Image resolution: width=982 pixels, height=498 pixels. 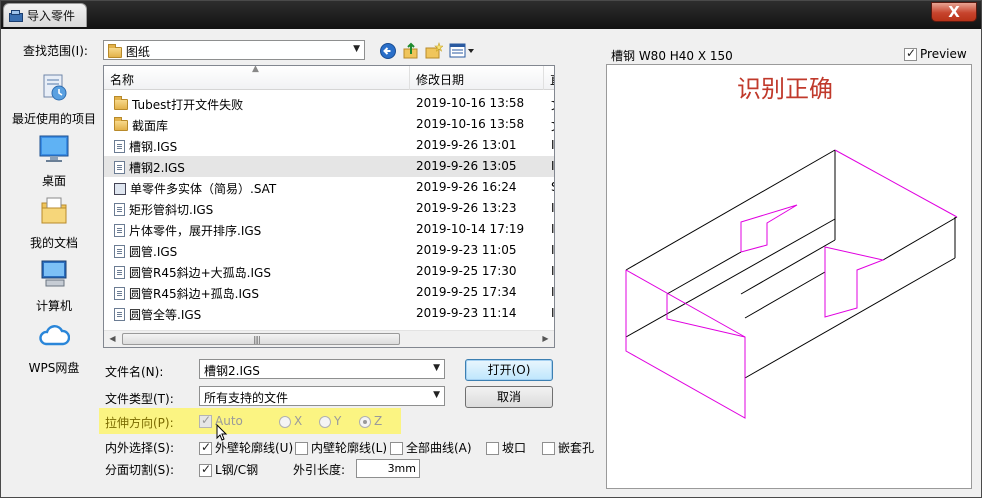 I want to click on file-row: 圆管全等.IGS 2019-9-23 11:14 I, so click(x=329, y=313).